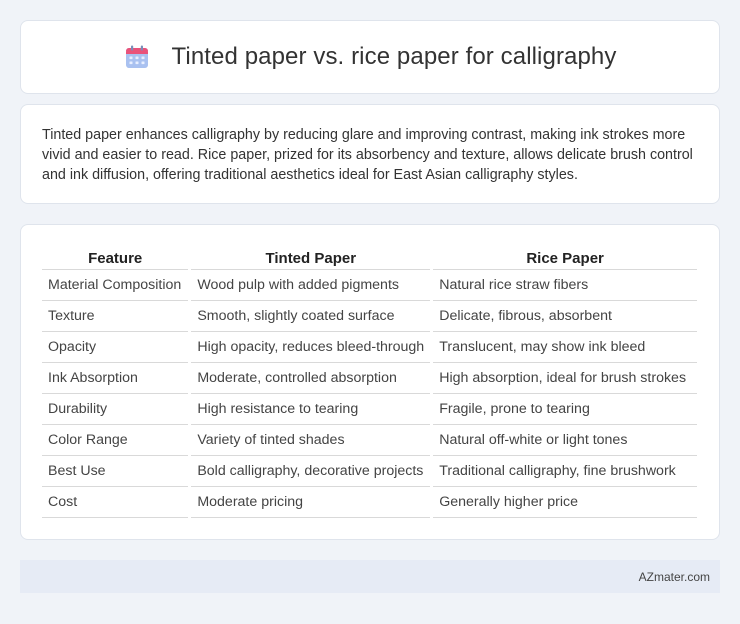 Image resolution: width=740 pixels, height=624 pixels. I want to click on column-header-feature: Feature, so click(116, 258).